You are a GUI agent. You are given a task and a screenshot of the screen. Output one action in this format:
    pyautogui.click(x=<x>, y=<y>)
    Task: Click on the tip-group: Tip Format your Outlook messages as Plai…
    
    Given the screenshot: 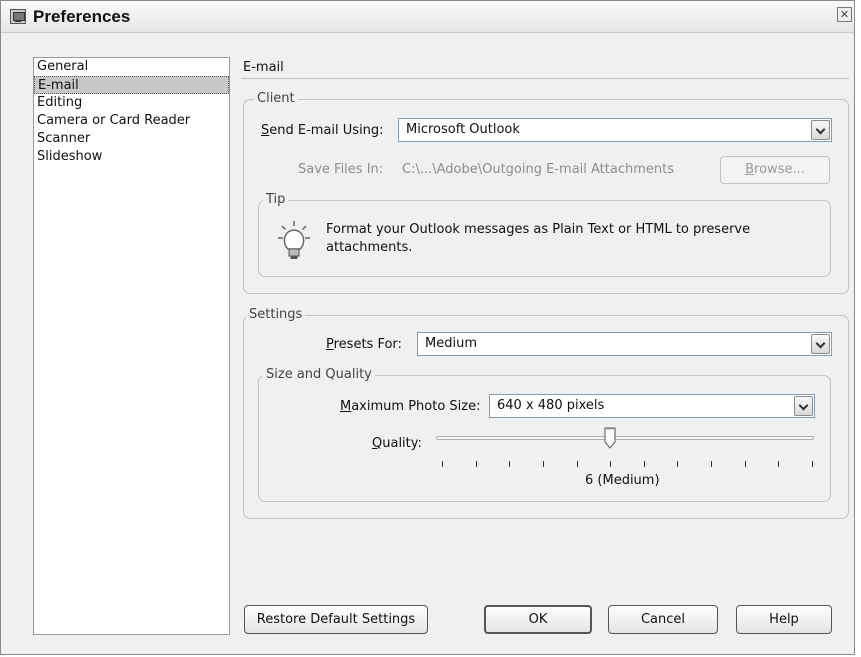 What is the action you would take?
    pyautogui.click(x=544, y=234)
    